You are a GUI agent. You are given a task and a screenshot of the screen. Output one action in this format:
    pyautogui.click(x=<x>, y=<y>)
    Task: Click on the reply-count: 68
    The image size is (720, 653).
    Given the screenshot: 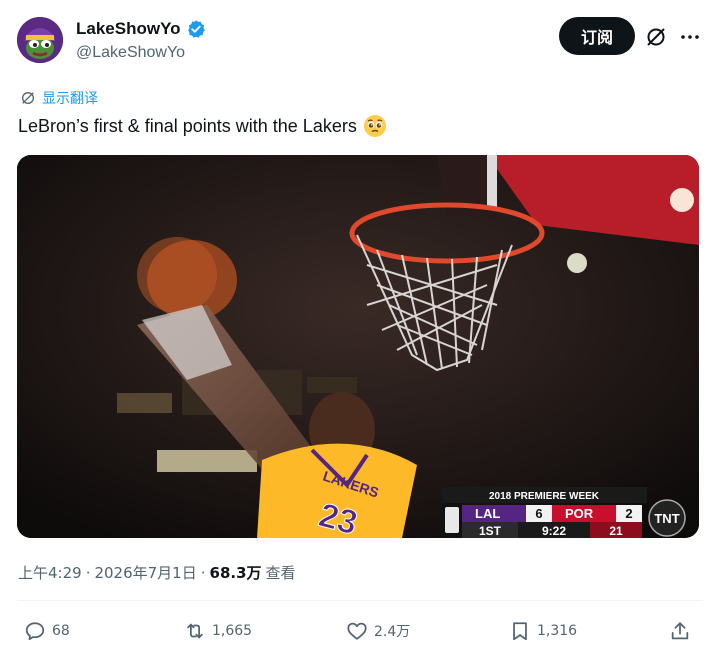 What is the action you would take?
    pyautogui.click(x=61, y=631)
    